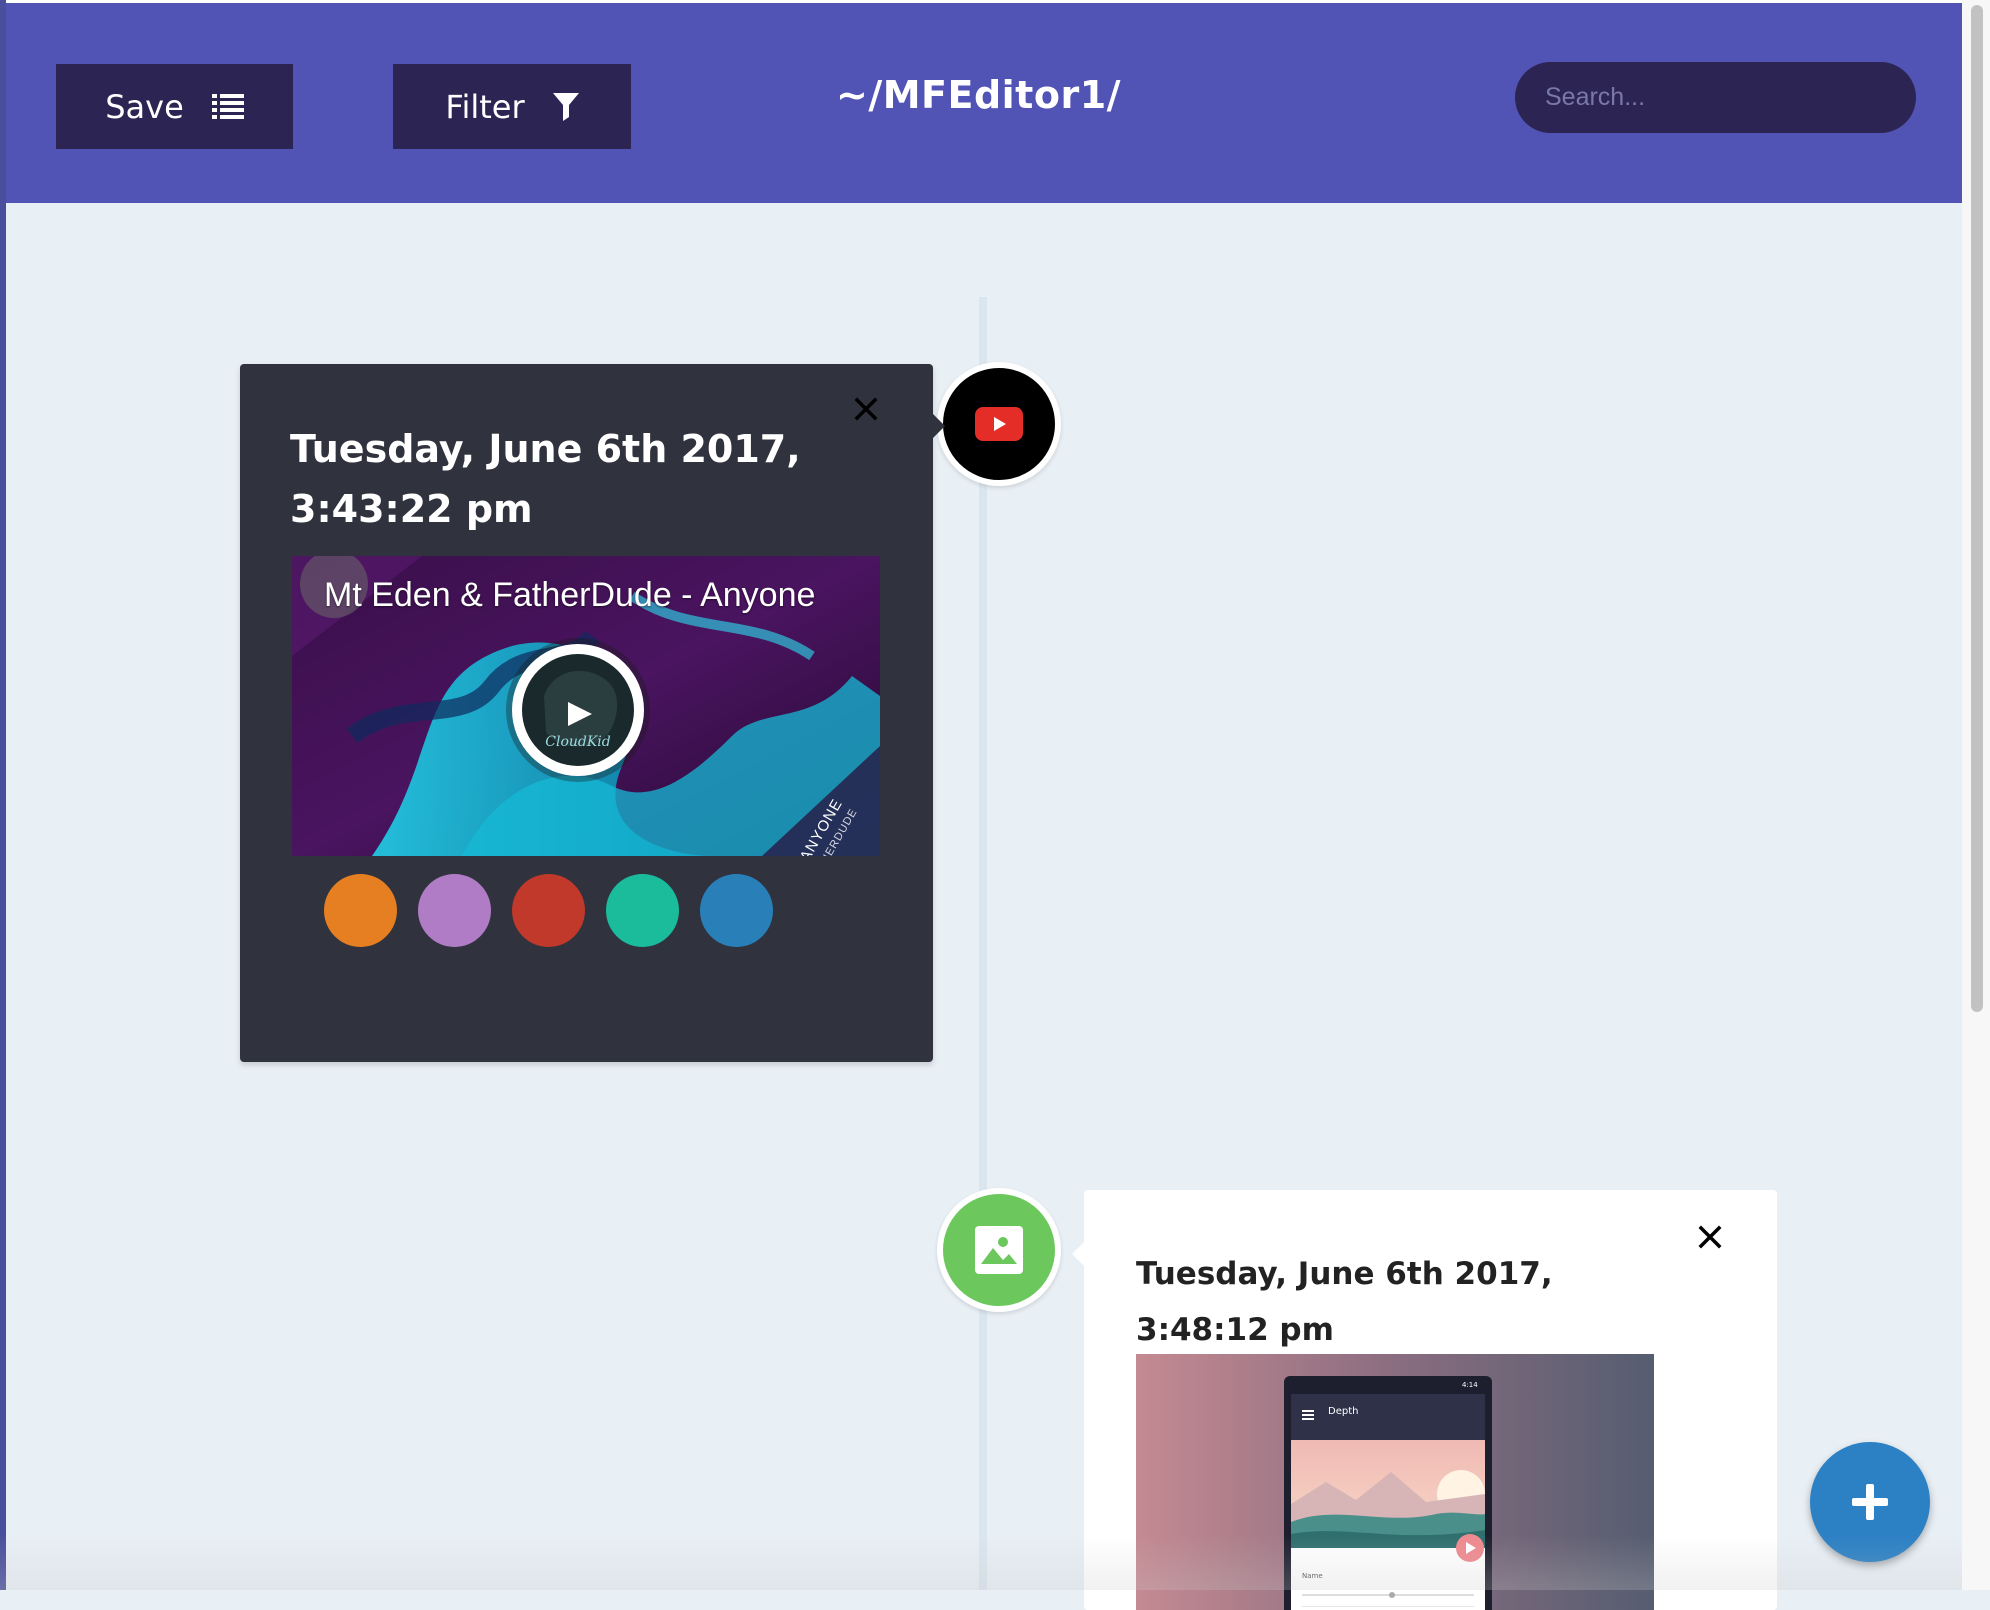 The width and height of the screenshot is (1990, 1610). What do you see at coordinates (1343, 1411) in the screenshot?
I see `app-title: Depth` at bounding box center [1343, 1411].